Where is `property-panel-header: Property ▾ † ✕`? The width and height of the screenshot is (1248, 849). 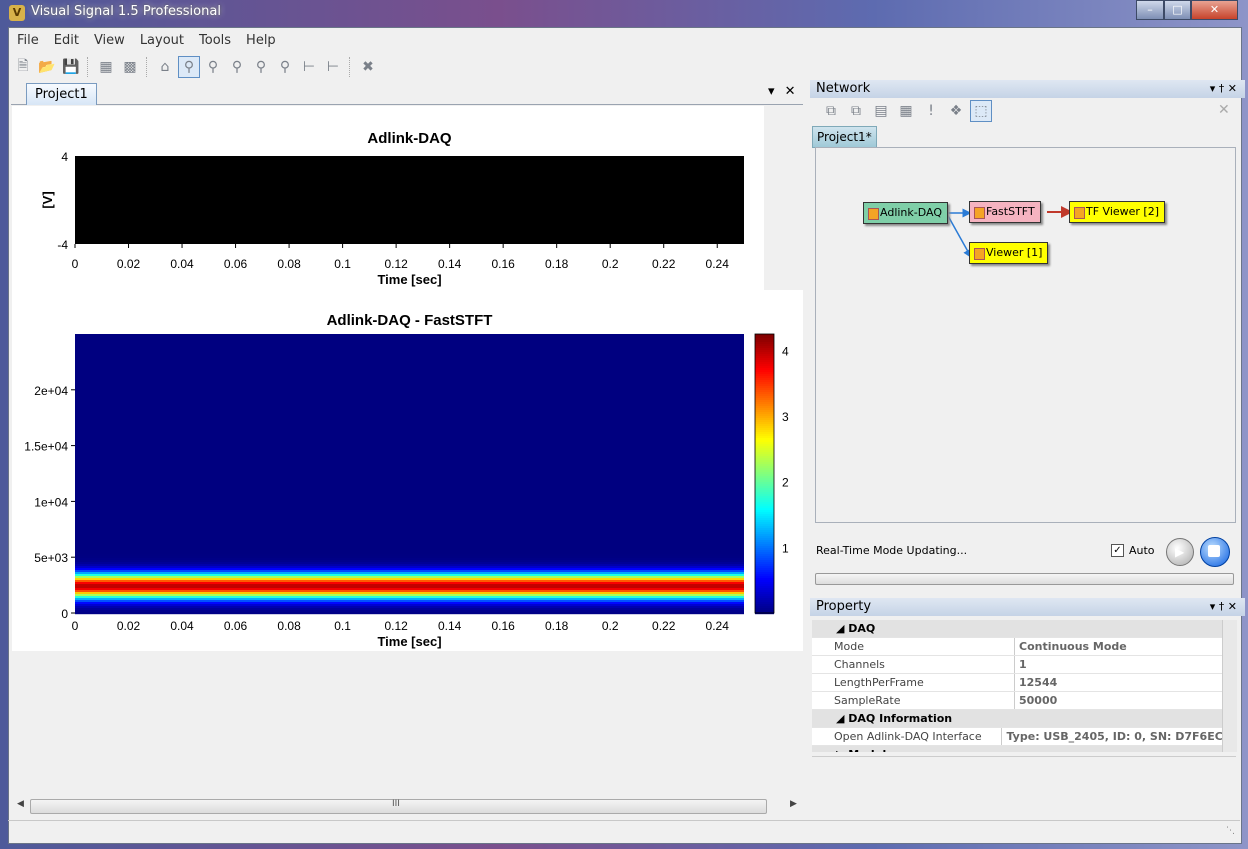
property-panel-header: Property ▾ † ✕ is located at coordinates (1027, 607).